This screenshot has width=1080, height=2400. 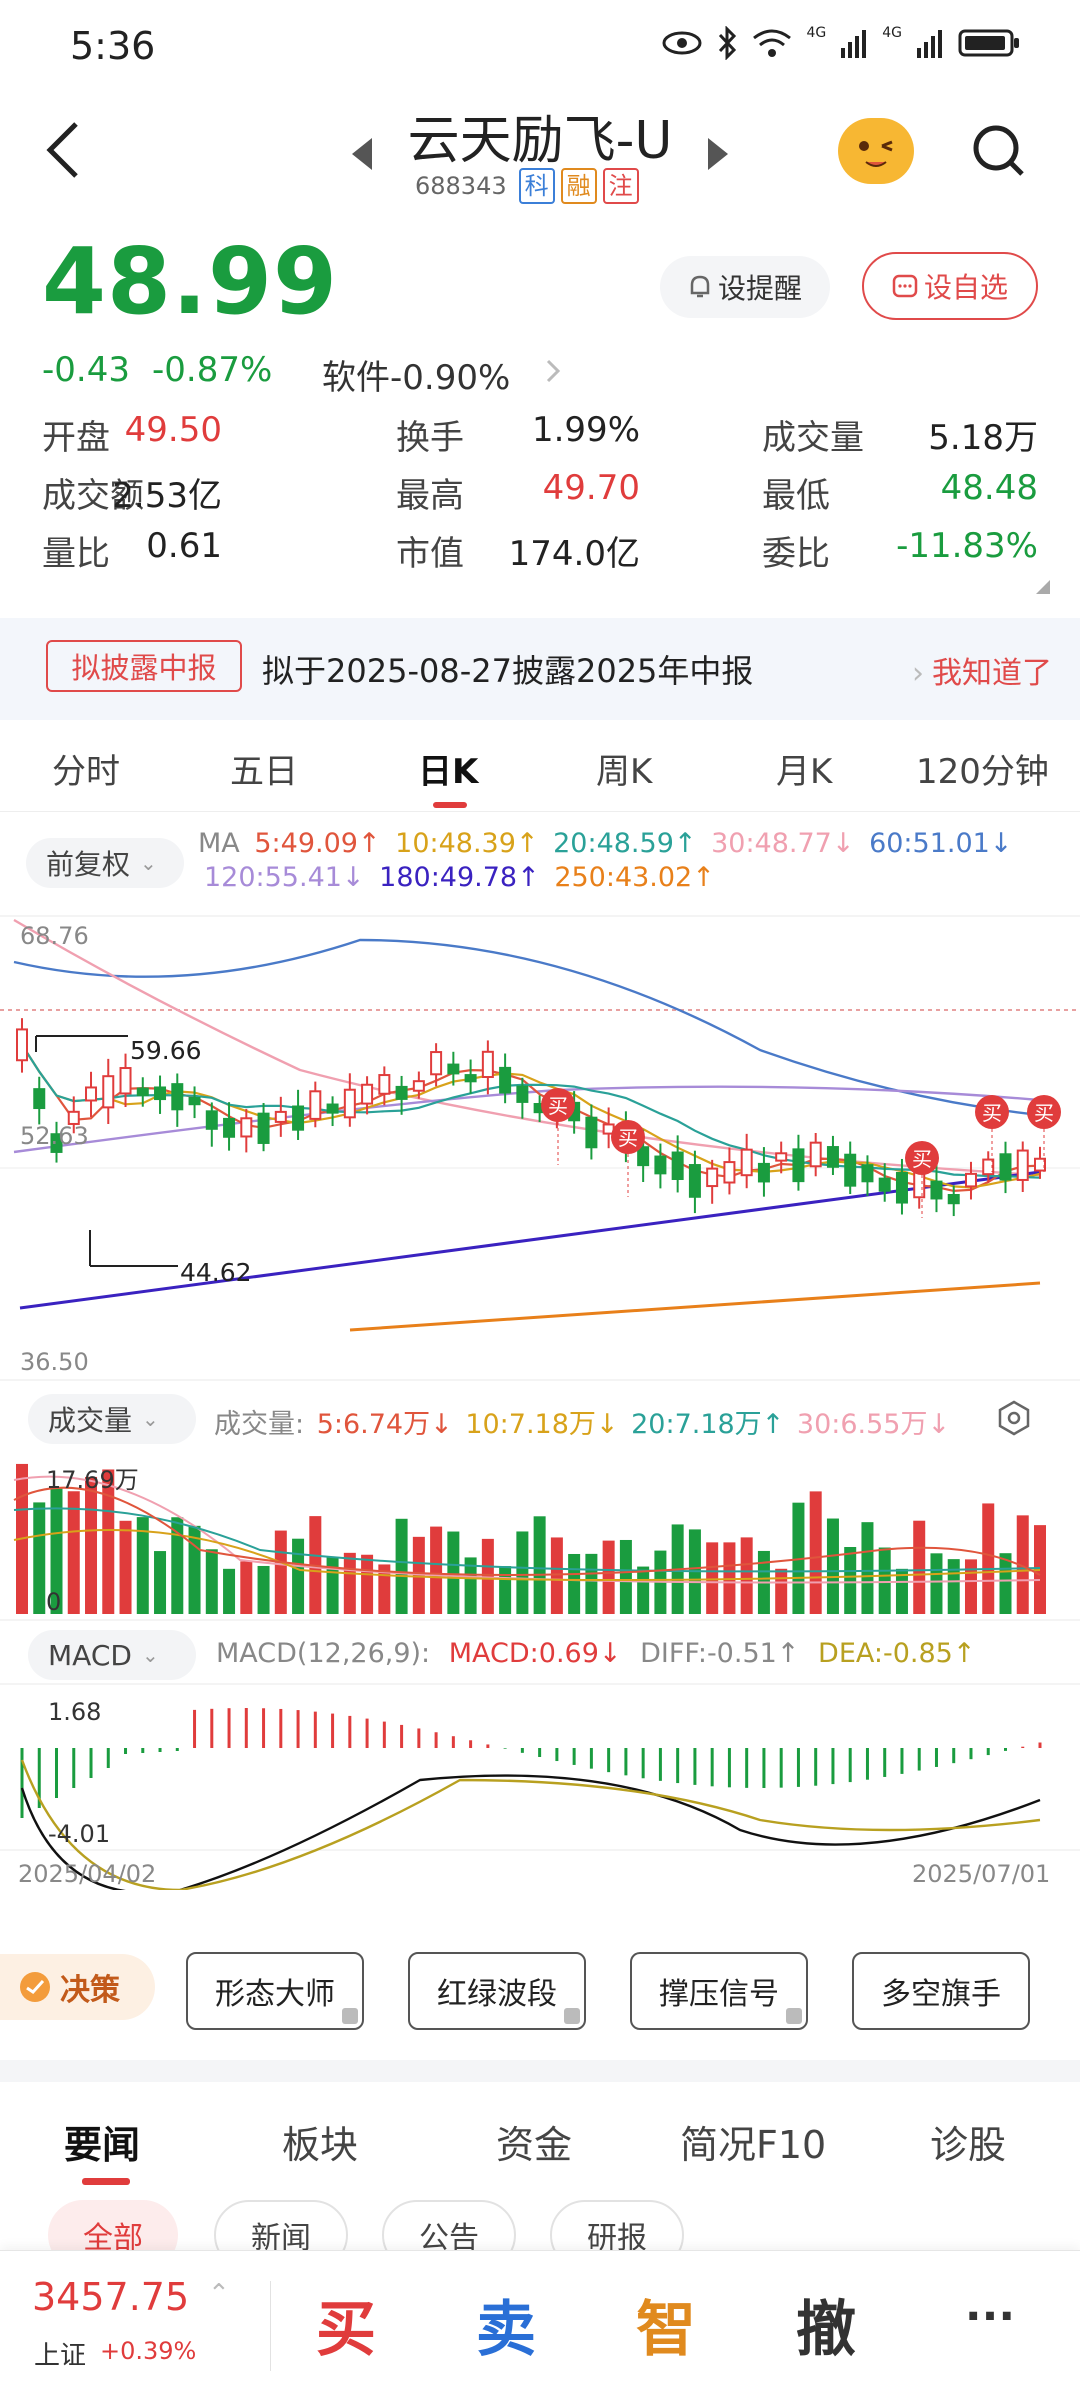 I want to click on search-icon, so click(x=998, y=150).